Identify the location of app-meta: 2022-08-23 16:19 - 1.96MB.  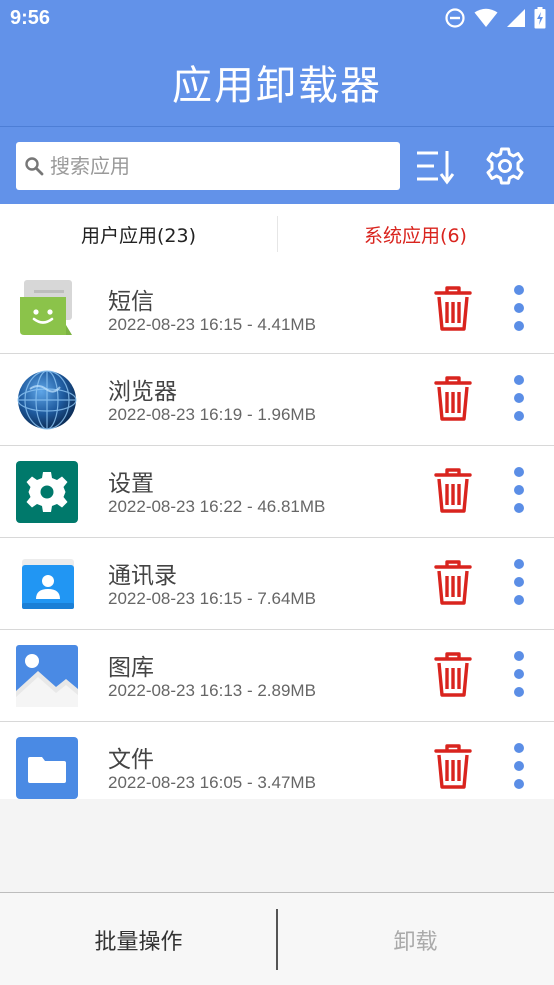
(212, 414).